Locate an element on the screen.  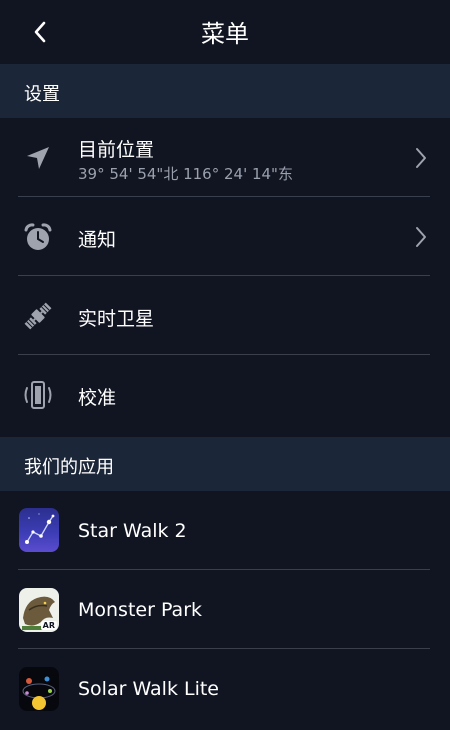
settings-section-header: 设置 is located at coordinates (225, 91).